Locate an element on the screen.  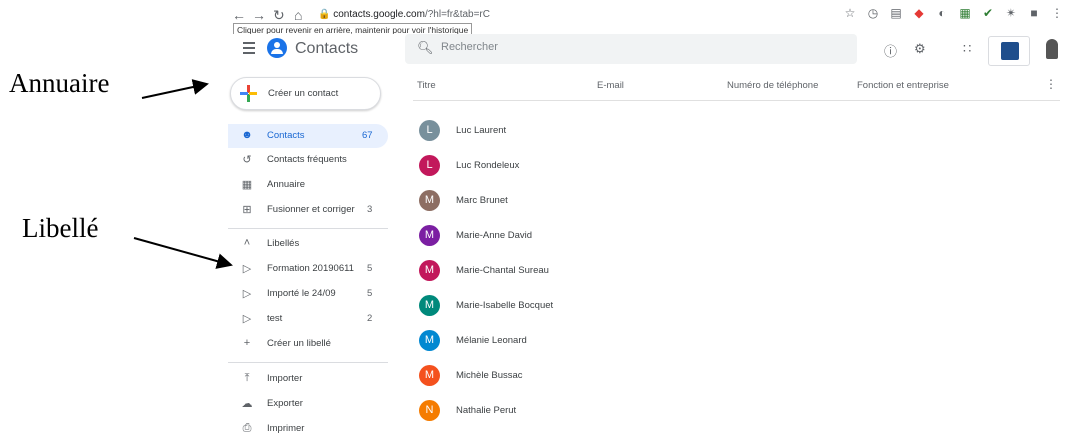
search-input is located at coordinates (631, 47).